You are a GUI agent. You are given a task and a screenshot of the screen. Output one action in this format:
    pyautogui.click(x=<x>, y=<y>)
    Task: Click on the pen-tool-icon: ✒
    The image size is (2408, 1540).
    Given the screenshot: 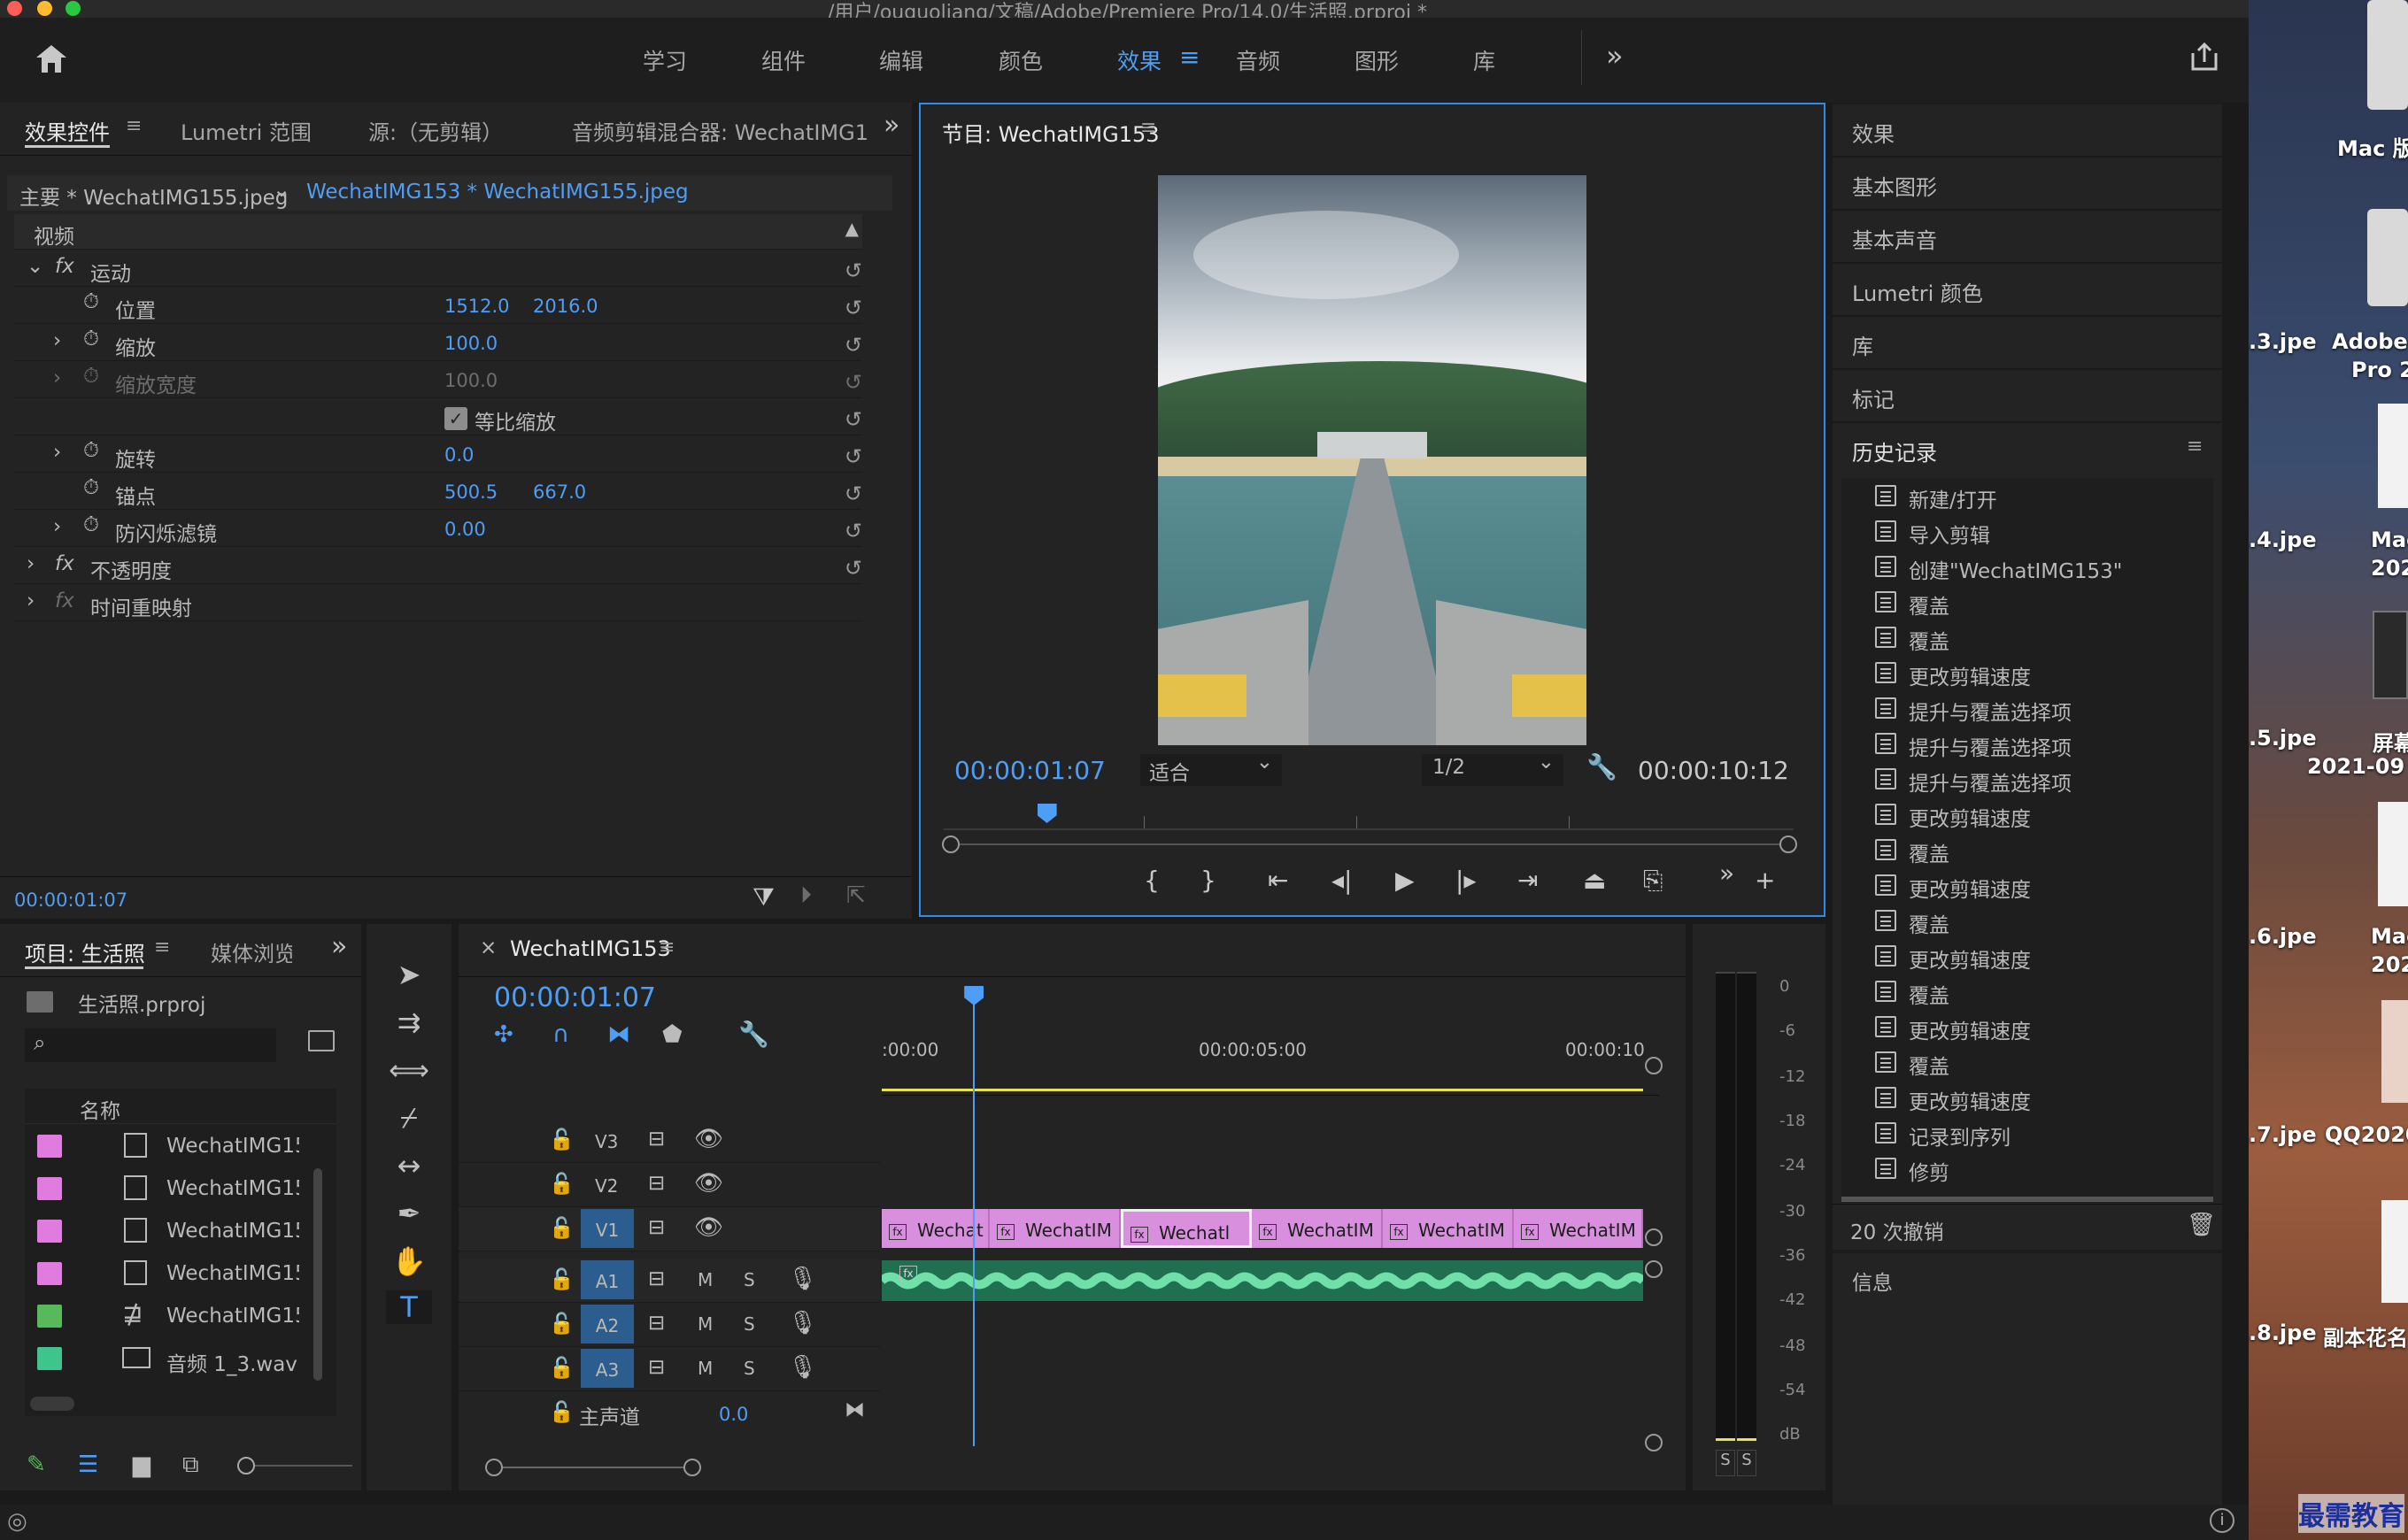 What is the action you would take?
    pyautogui.click(x=409, y=1213)
    